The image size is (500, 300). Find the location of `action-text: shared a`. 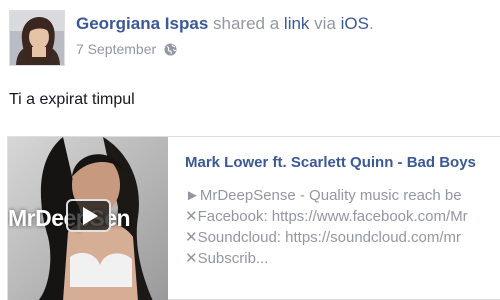

action-text: shared a is located at coordinates (246, 23).